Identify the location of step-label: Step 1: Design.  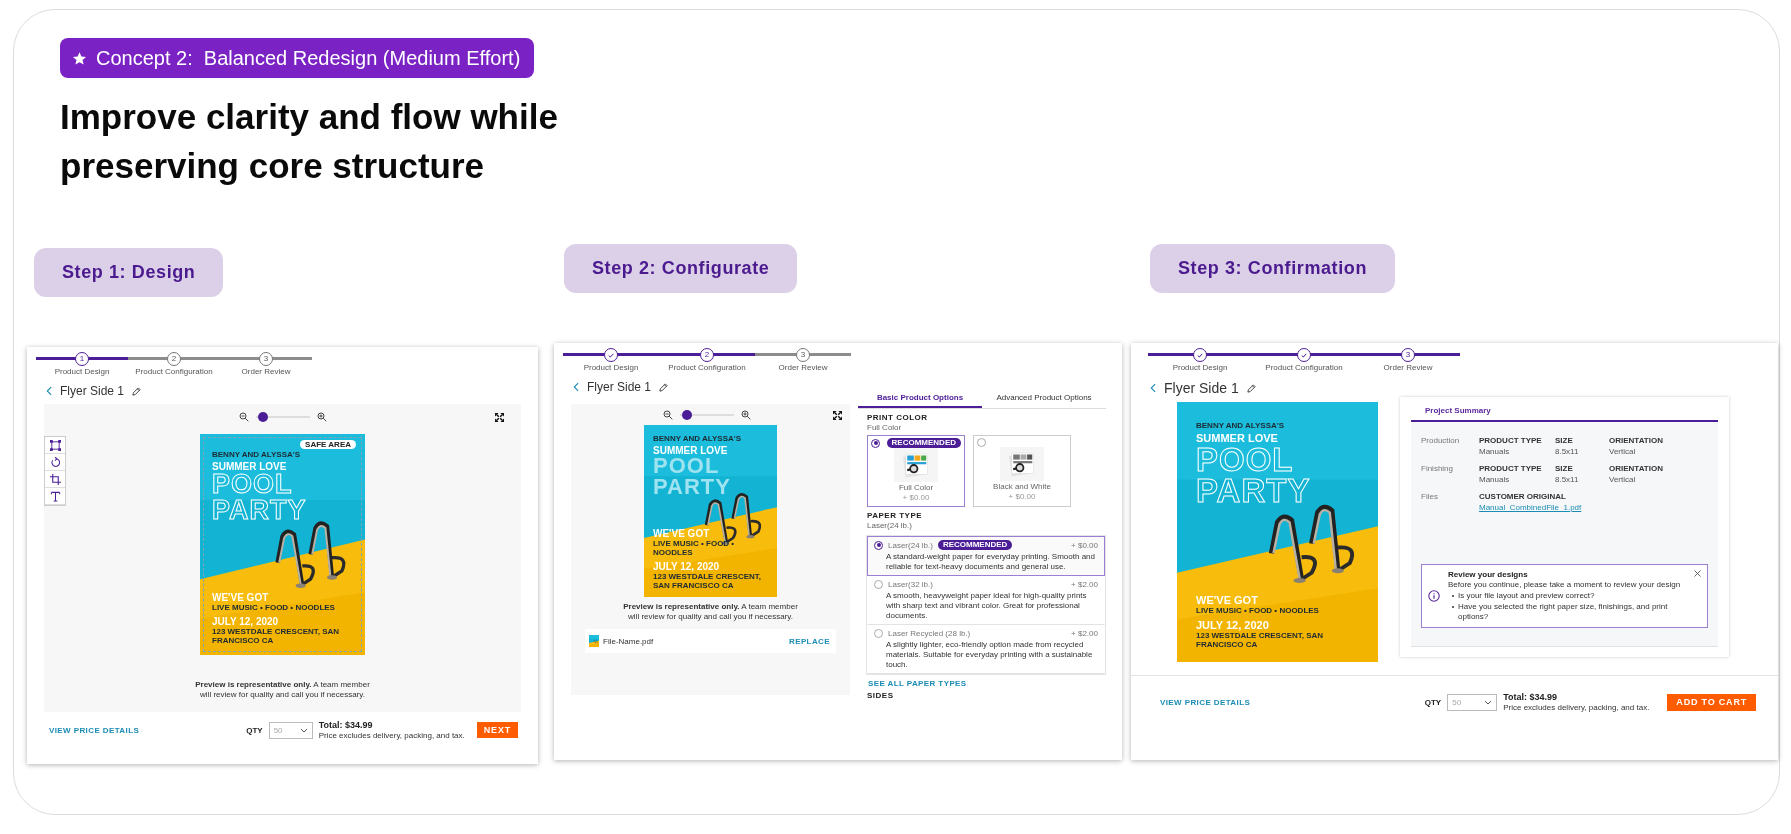
(129, 272).